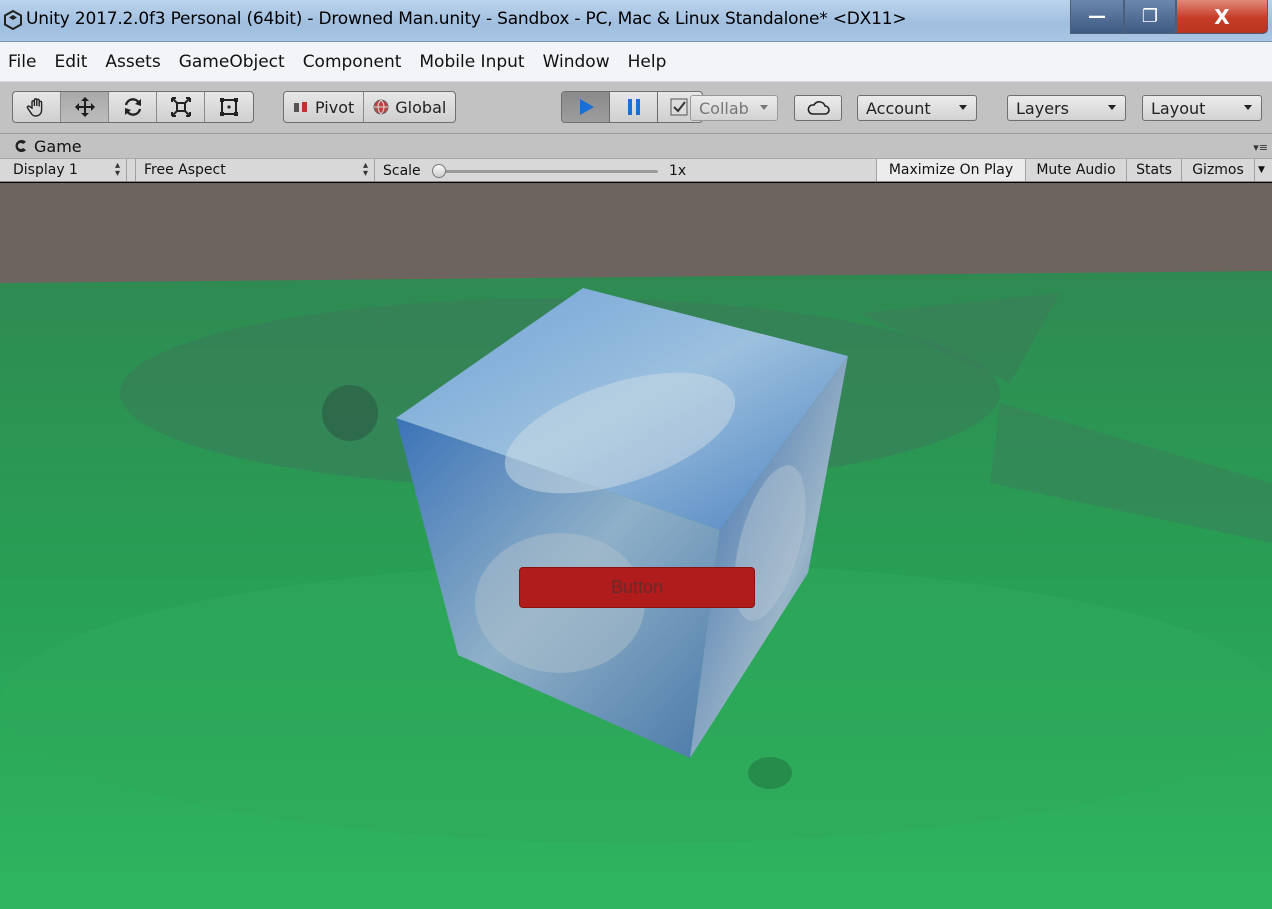  I want to click on transform-tools, so click(133, 107).